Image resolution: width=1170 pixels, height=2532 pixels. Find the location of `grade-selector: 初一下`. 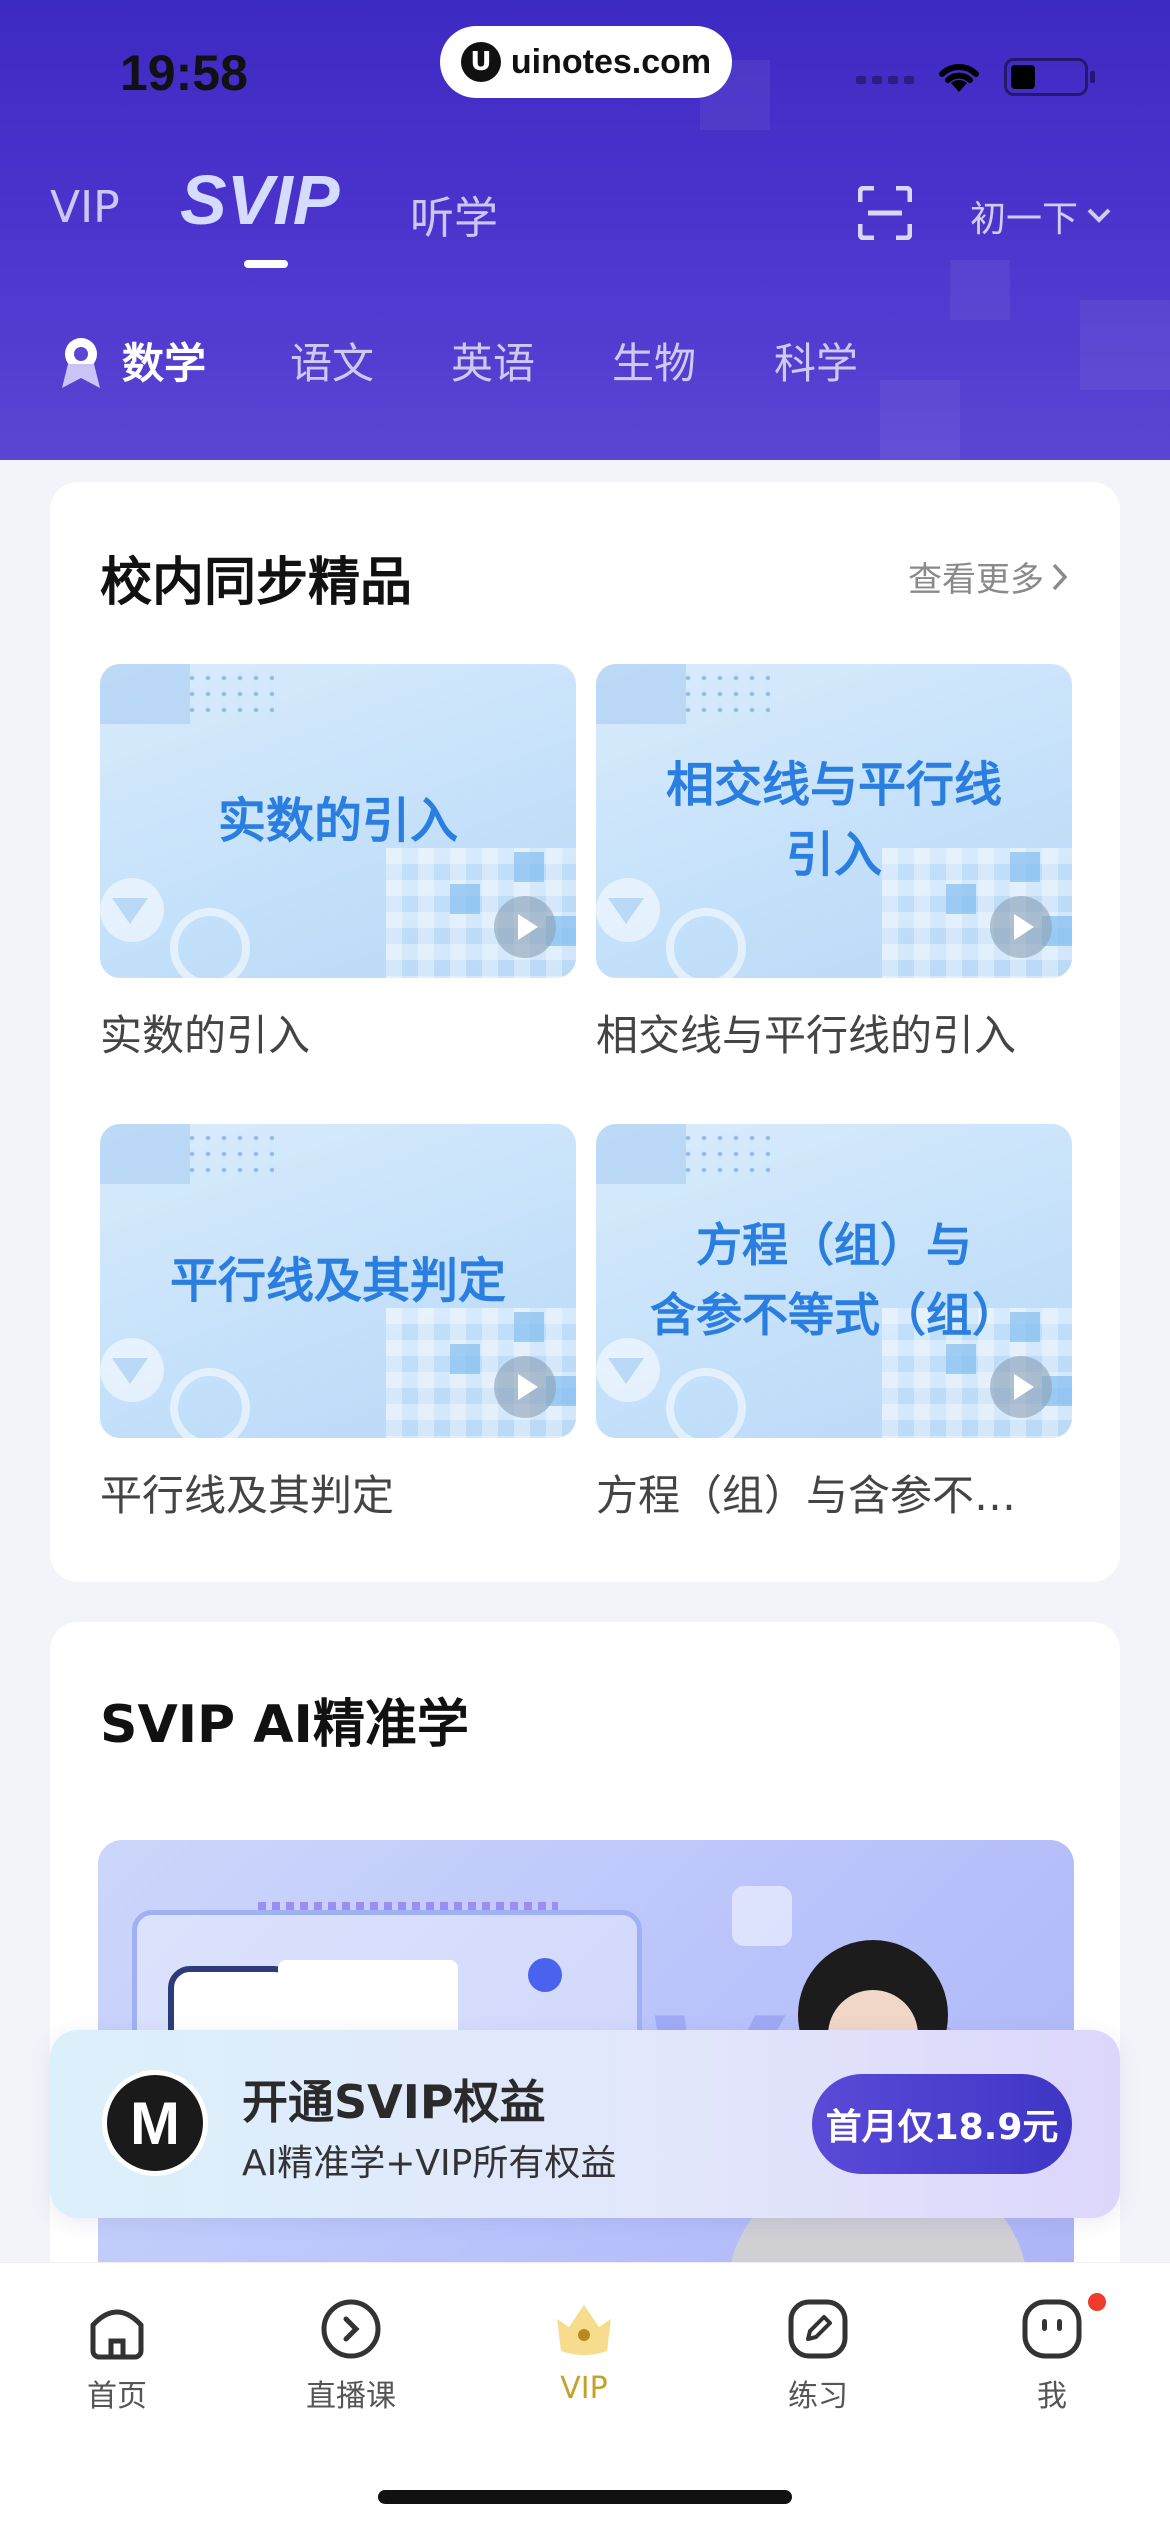

grade-selector: 初一下 is located at coordinates (1041, 216).